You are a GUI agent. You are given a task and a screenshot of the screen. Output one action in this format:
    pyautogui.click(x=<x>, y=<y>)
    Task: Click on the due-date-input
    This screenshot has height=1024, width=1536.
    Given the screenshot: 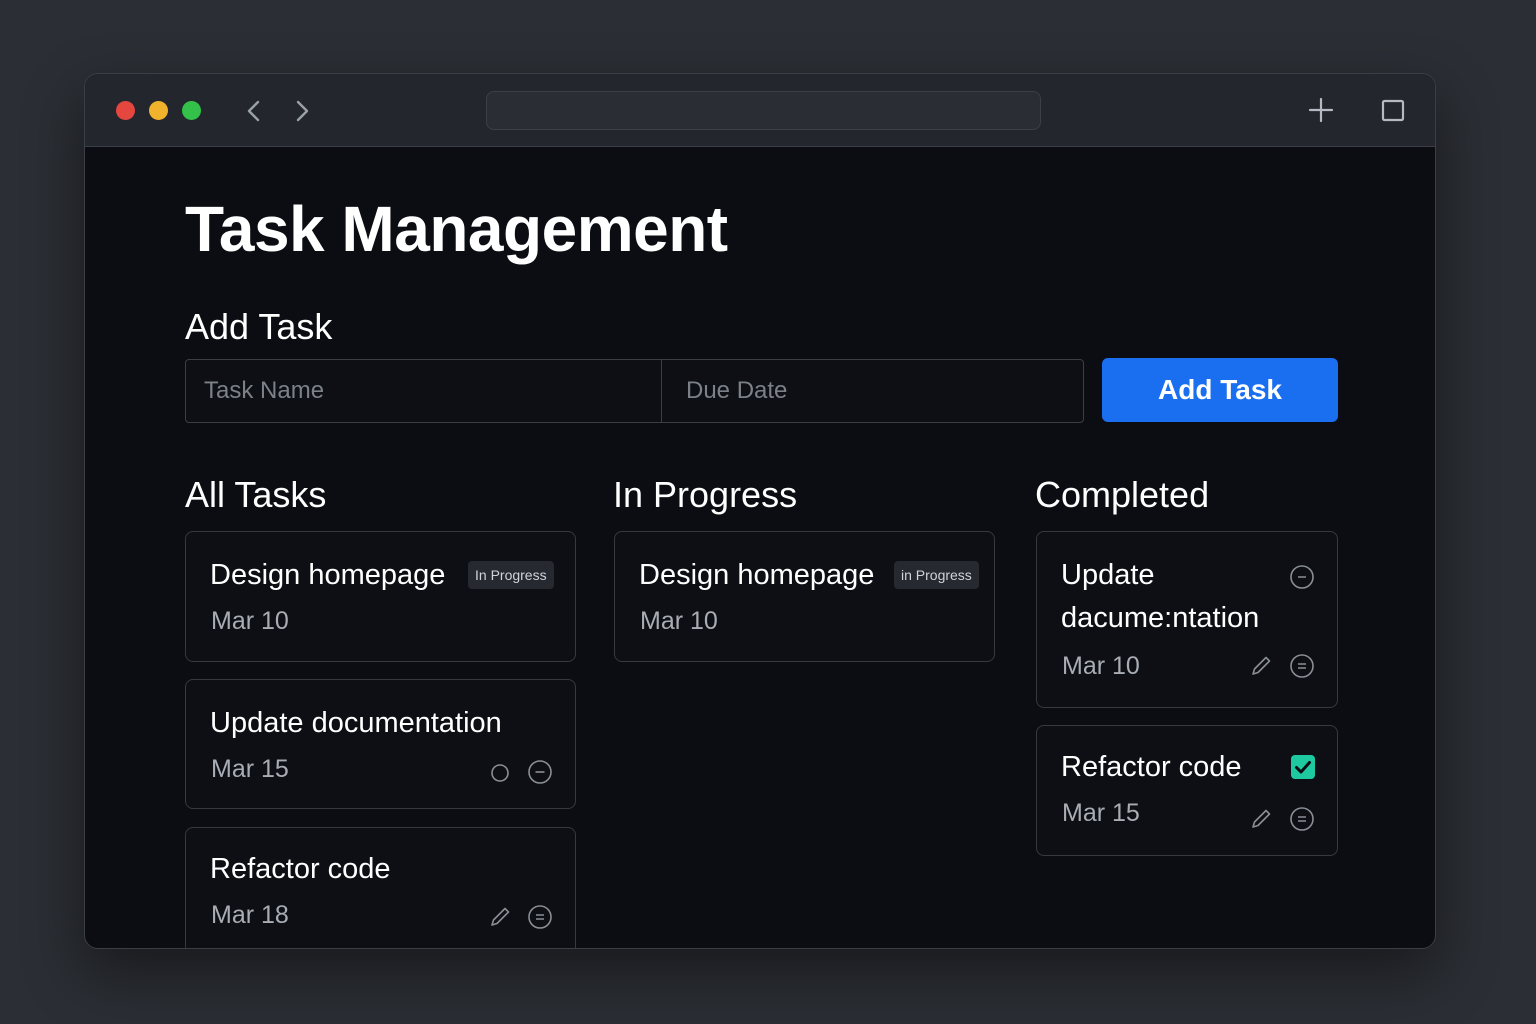 What is the action you would take?
    pyautogui.click(x=872, y=391)
    